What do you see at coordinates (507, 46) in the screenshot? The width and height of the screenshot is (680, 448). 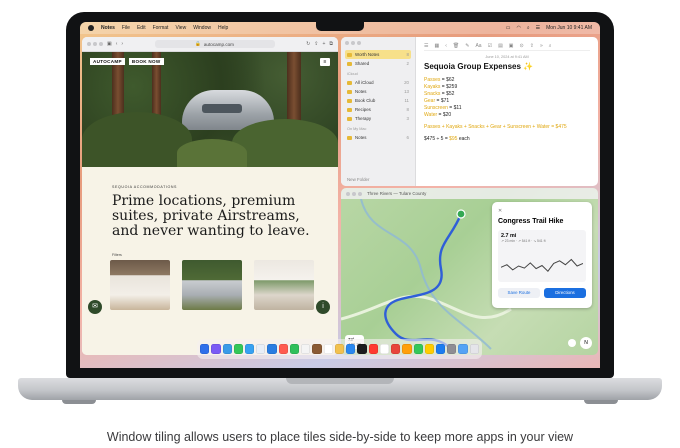 I see `notes-toolbar: ☰ ▦ ‹ 🗑 ✎ Aa ☑ ▤ ▣ ⊙ ⇪ » ⌕` at bounding box center [507, 46].